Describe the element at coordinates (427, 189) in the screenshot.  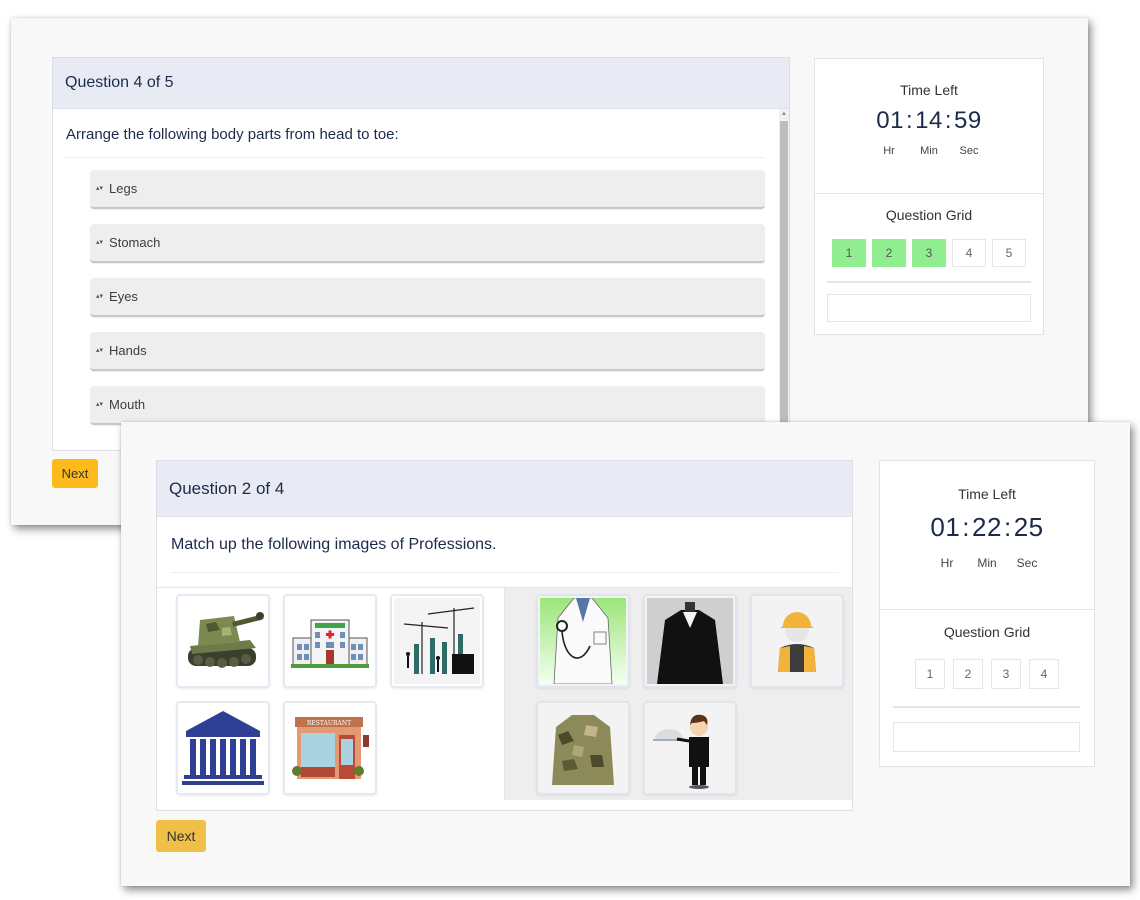
I see `sortable-item: ▴▾ Legs` at that location.